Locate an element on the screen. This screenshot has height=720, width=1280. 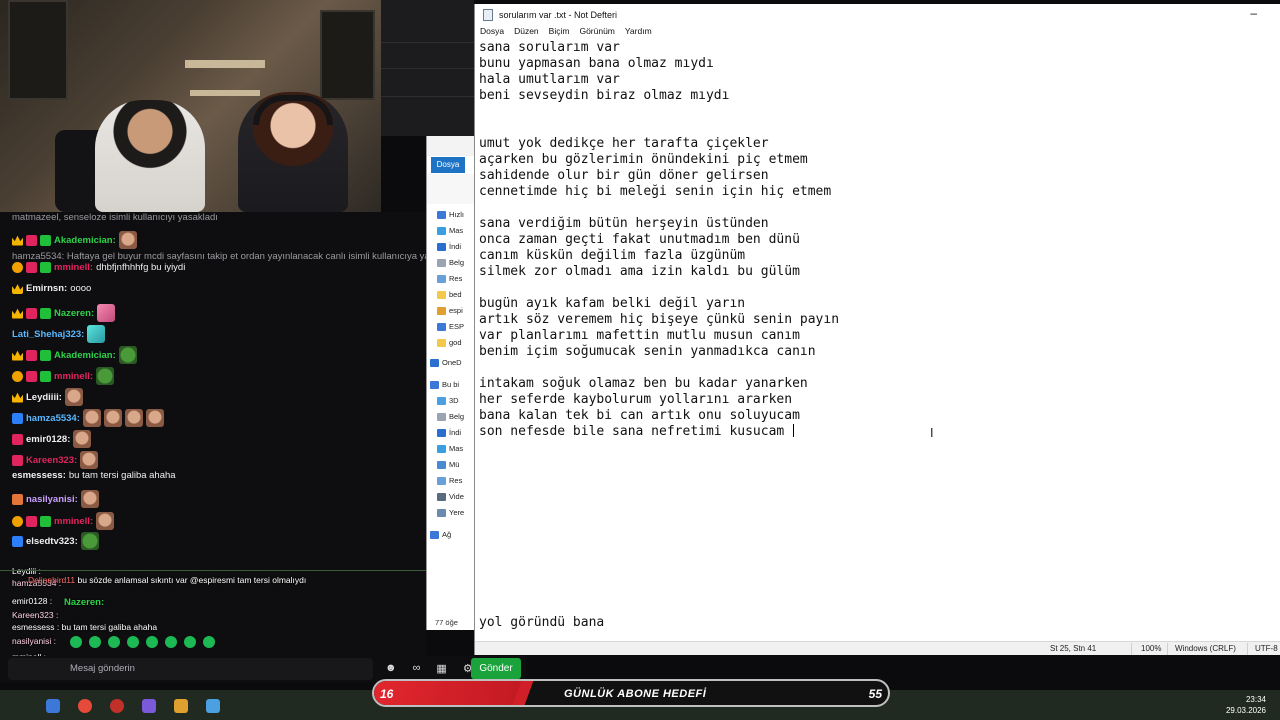
explorer-file-tab: Dosya is located at coordinates (448, 165).